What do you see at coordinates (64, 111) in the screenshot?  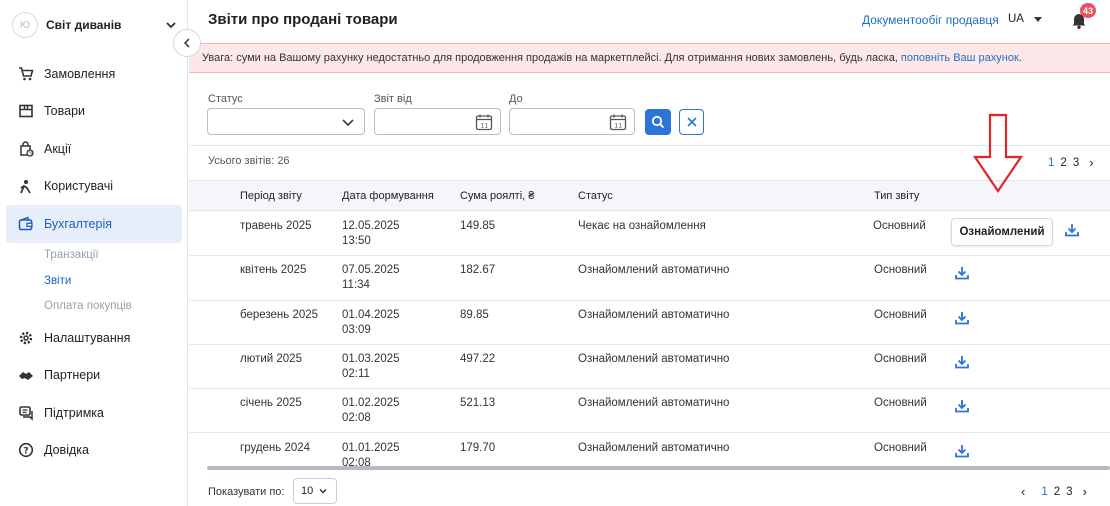 I see `sidebar-item-label: Товари` at bounding box center [64, 111].